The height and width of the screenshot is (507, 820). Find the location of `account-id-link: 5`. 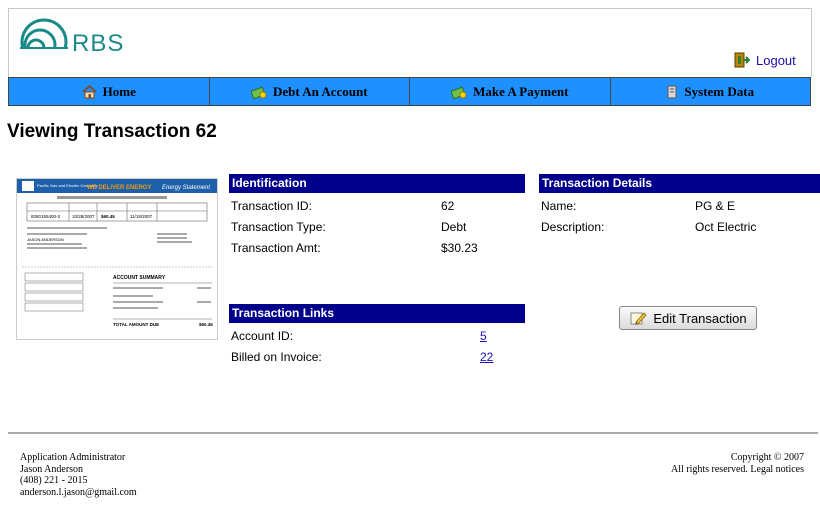

account-id-link: 5 is located at coordinates (483, 336).